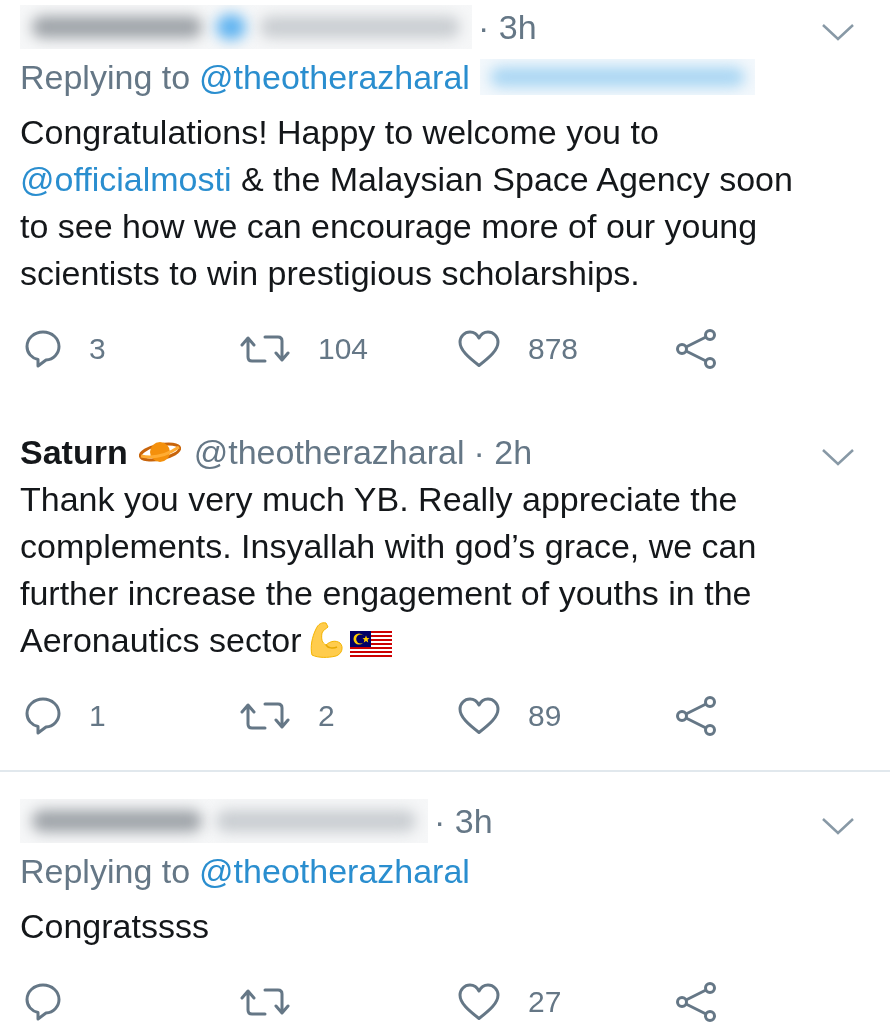 Image resolution: width=890 pixels, height=1031 pixels. What do you see at coordinates (389, 570) in the screenshot?
I see `tweet-text: Thank you very much YB. Really appreciate the complements. Insyallah with god’s grace, we can further increase the engagement of youths in the Aeronautics sector` at bounding box center [389, 570].